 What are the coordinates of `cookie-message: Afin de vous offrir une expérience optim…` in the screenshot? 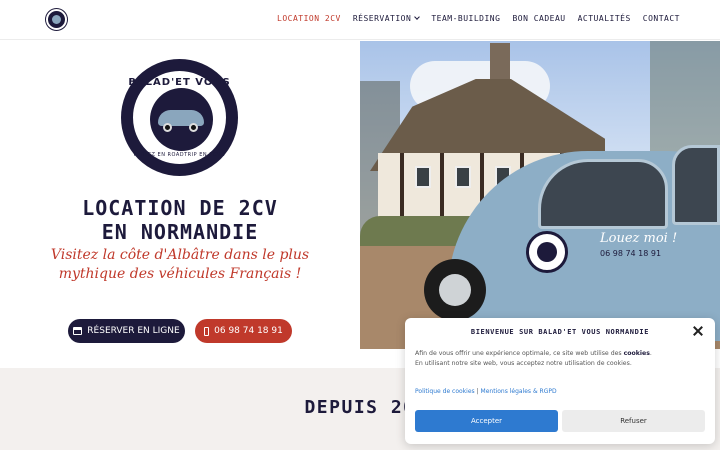 It's located at (533, 358).